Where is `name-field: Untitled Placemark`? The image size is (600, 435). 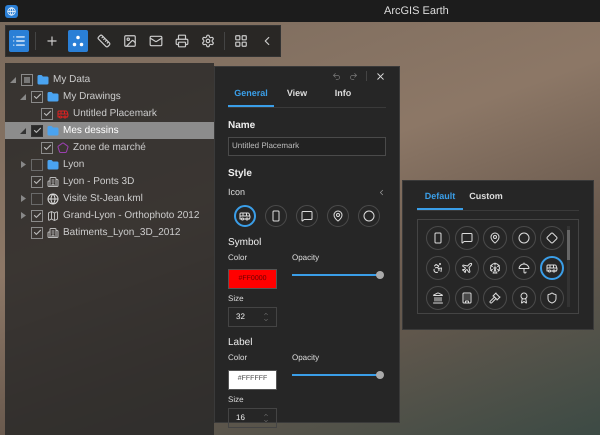
name-field: Untitled Placemark is located at coordinates (307, 146).